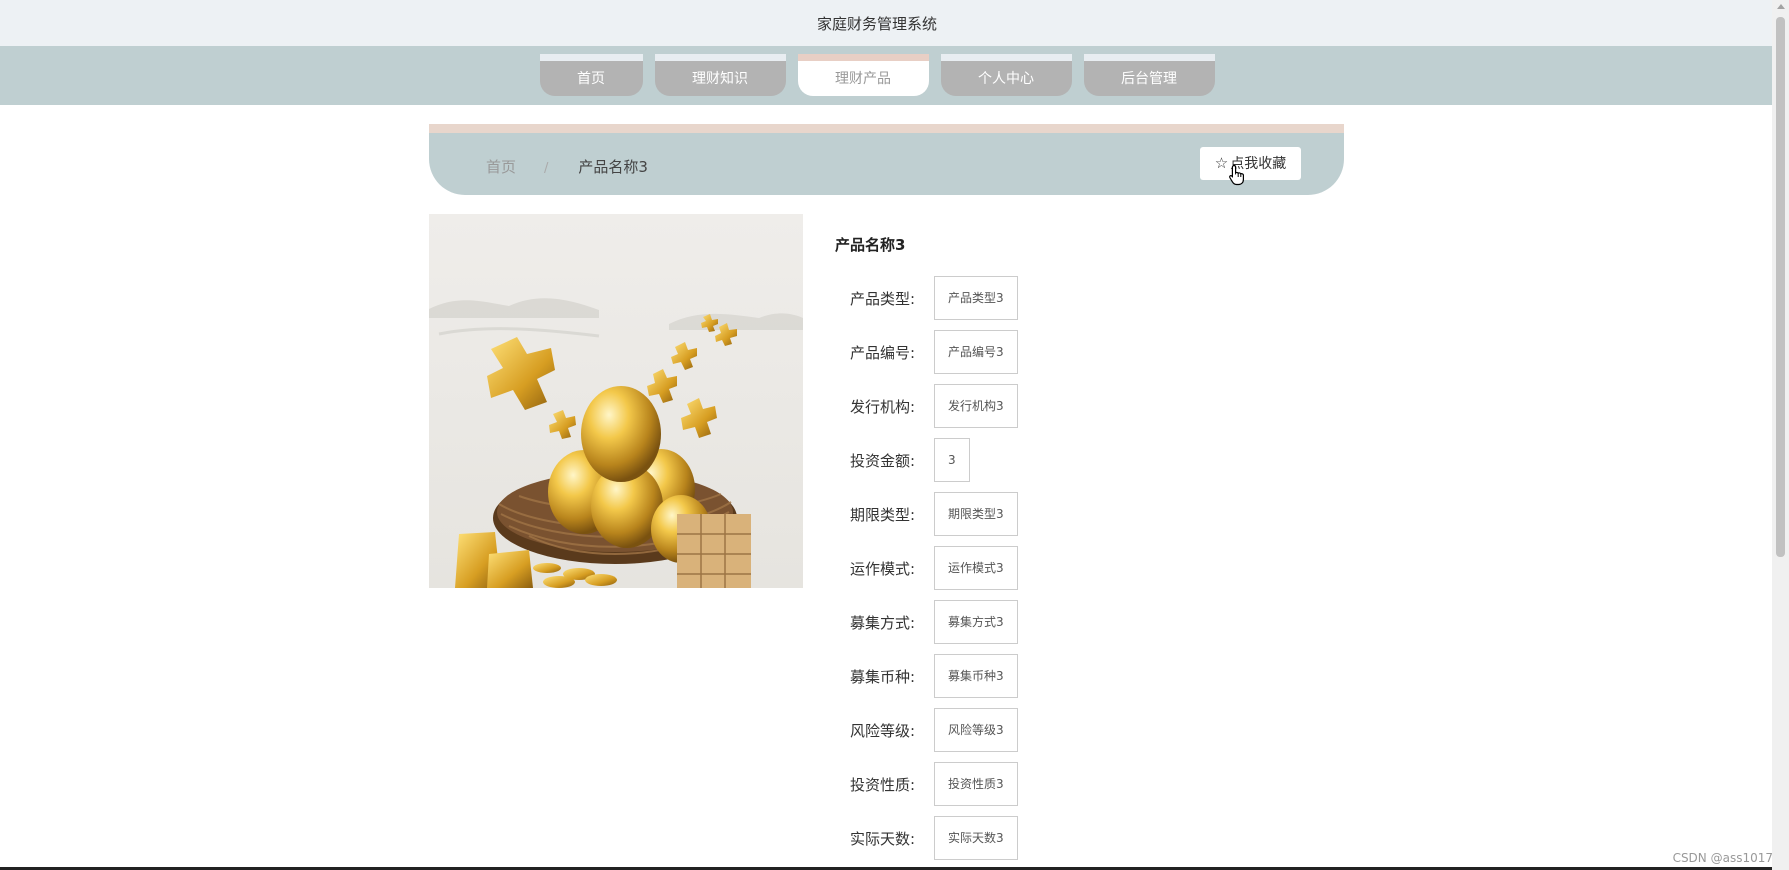 The height and width of the screenshot is (870, 1789). Describe the element at coordinates (613, 167) in the screenshot. I see `breadcrumb-current: 产品名称3` at that location.